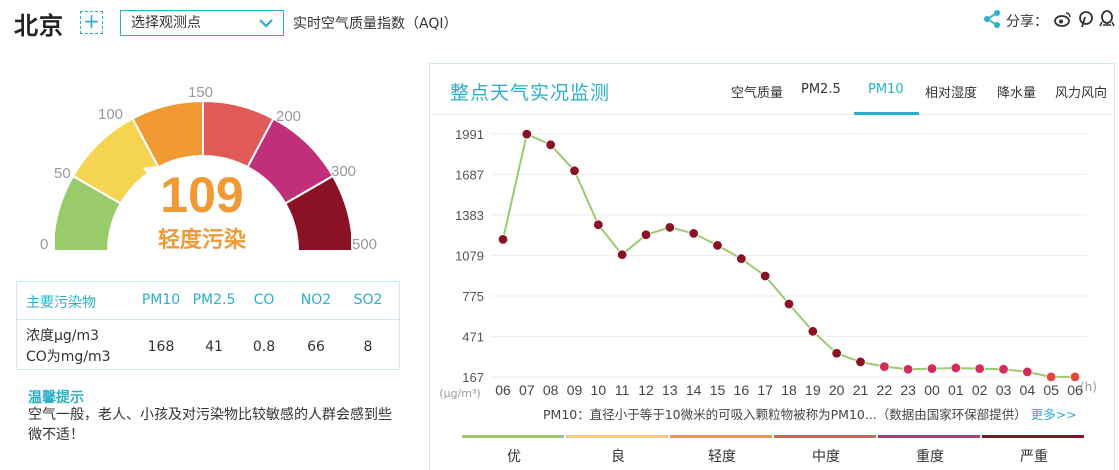 The height and width of the screenshot is (470, 1119). Describe the element at coordinates (1004, 390) in the screenshot. I see `x-tick-label: 03` at that location.